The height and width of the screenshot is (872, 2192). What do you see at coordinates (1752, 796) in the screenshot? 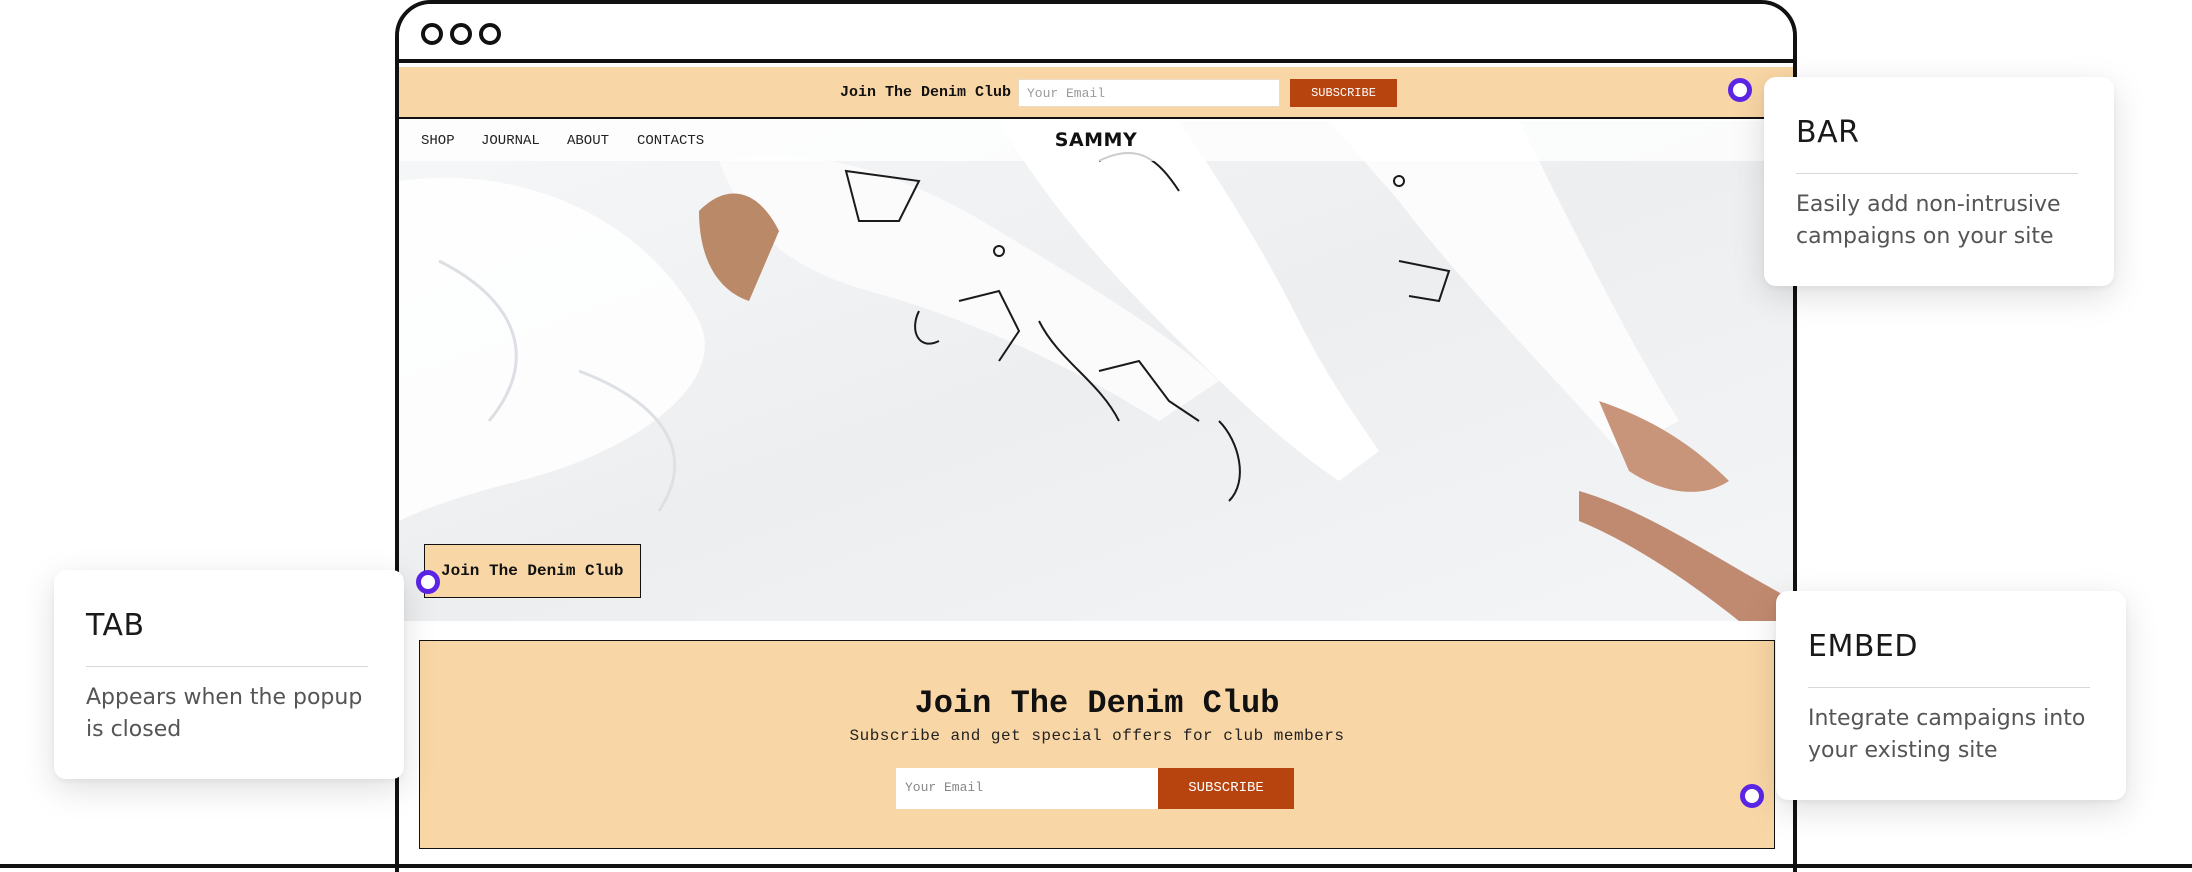
I see `embed-indicator-icon` at bounding box center [1752, 796].